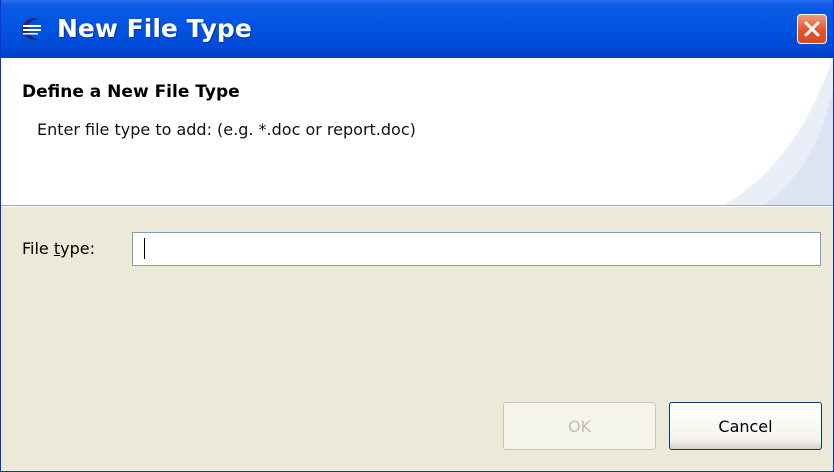  I want to click on cancel-button: Cancel, so click(745, 426).